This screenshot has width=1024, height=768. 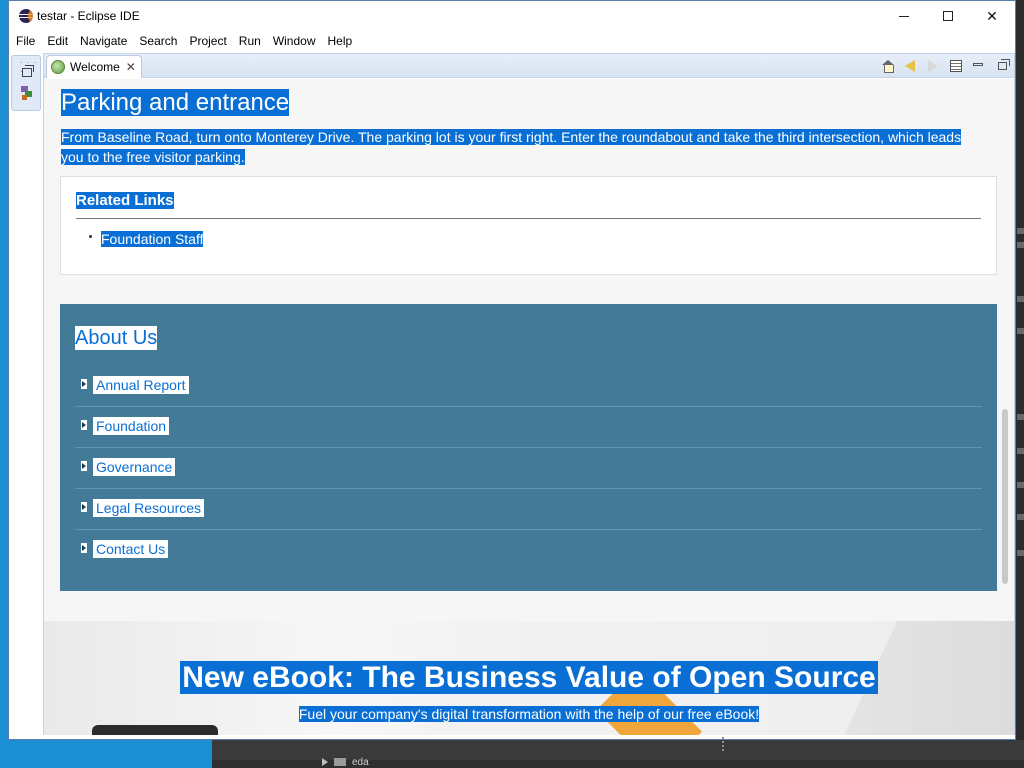 What do you see at coordinates (528, 218) in the screenshot?
I see `divider` at bounding box center [528, 218].